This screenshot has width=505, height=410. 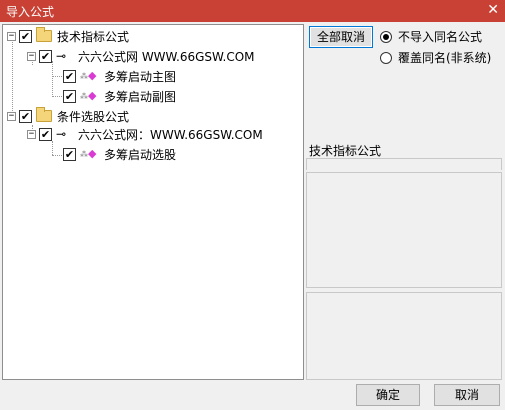 What do you see at coordinates (386, 57) in the screenshot?
I see `radio-unselected-icon` at bounding box center [386, 57].